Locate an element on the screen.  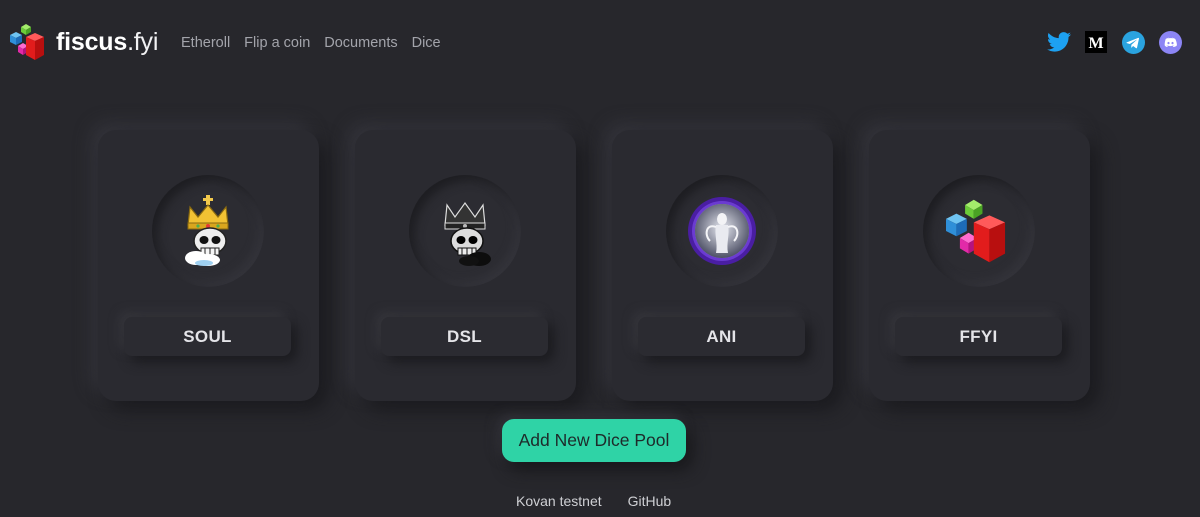
medium-icon: M is located at coordinates (1096, 42).